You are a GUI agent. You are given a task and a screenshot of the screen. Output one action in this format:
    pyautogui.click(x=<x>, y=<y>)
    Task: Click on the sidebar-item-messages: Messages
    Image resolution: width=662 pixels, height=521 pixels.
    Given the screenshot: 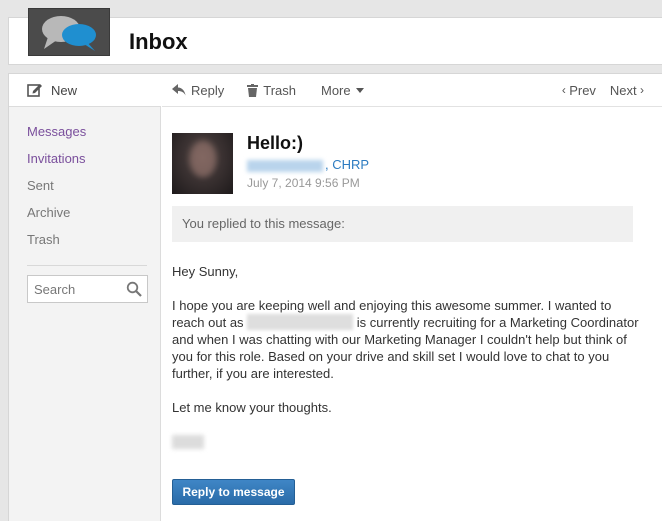 What is the action you would take?
    pyautogui.click(x=56, y=137)
    